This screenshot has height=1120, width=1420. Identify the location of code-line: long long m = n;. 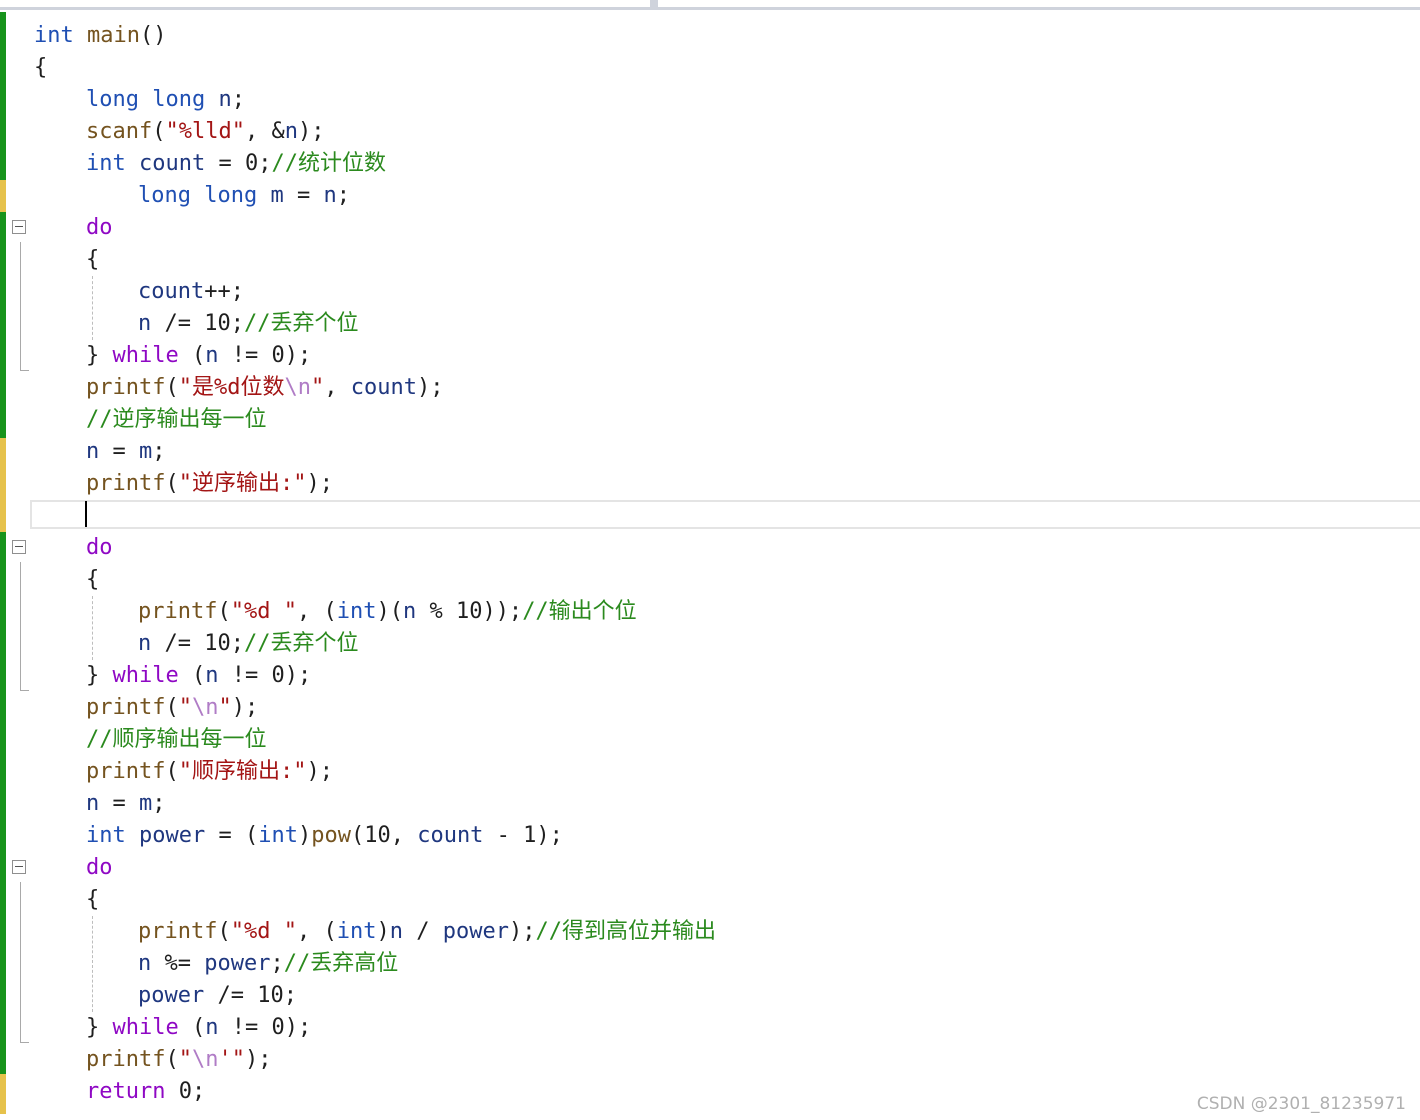
(375, 196).